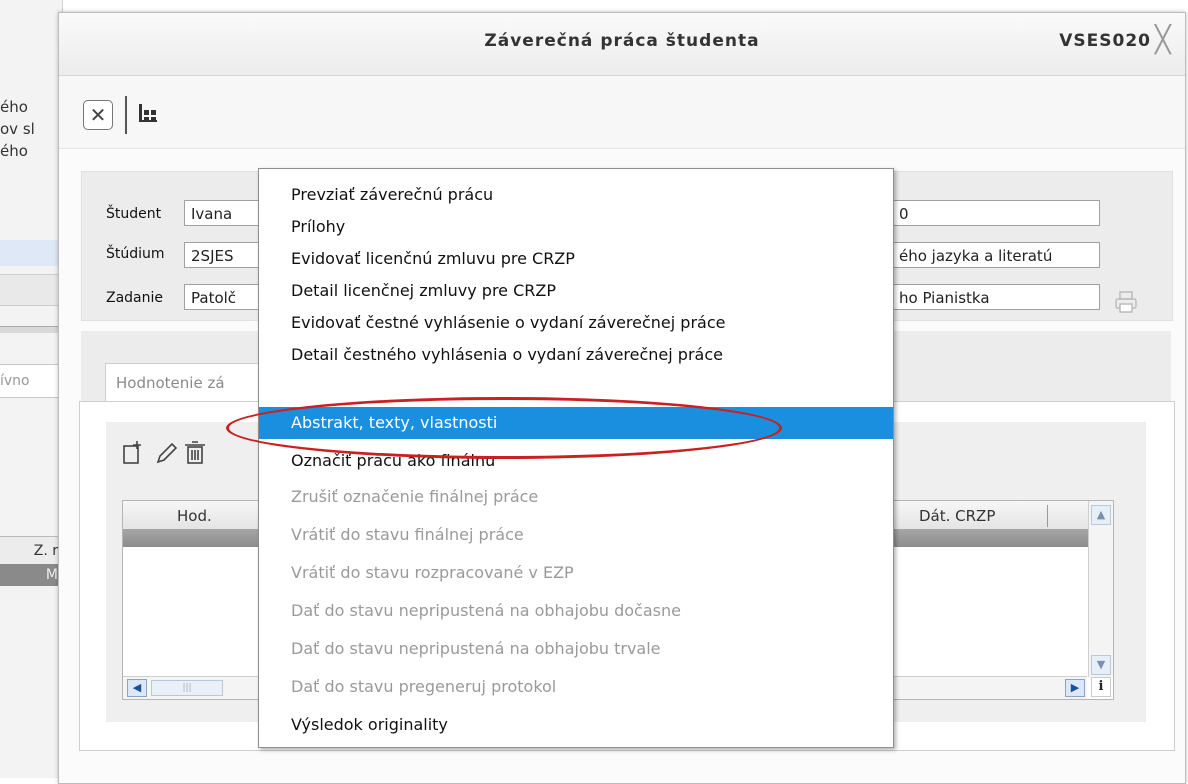  What do you see at coordinates (135, 298) in the screenshot?
I see `assignment-label: Zadanie` at bounding box center [135, 298].